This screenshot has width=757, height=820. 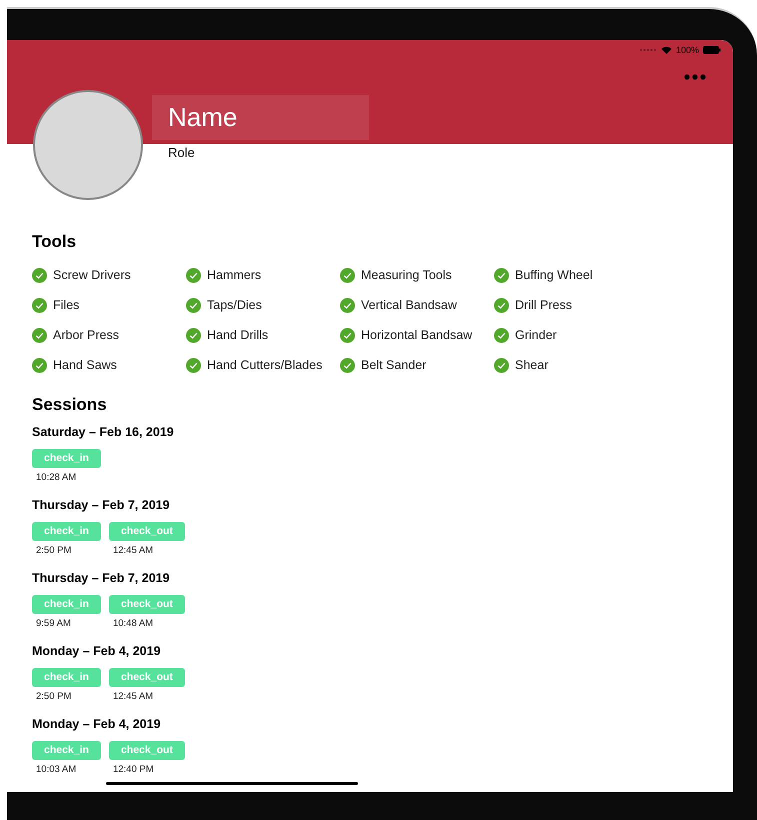 I want to click on wifi-icon, so click(x=666, y=50).